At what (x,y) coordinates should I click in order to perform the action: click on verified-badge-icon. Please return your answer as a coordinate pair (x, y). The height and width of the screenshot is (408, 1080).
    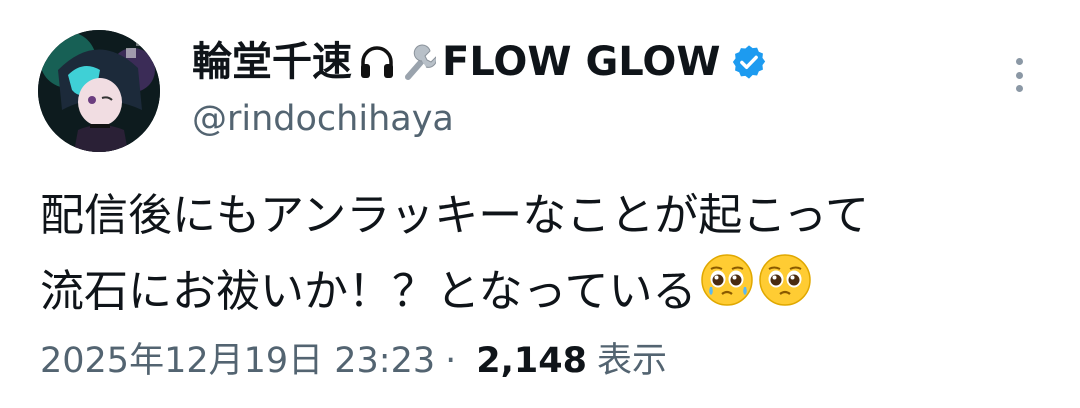
    Looking at the image, I should click on (749, 62).